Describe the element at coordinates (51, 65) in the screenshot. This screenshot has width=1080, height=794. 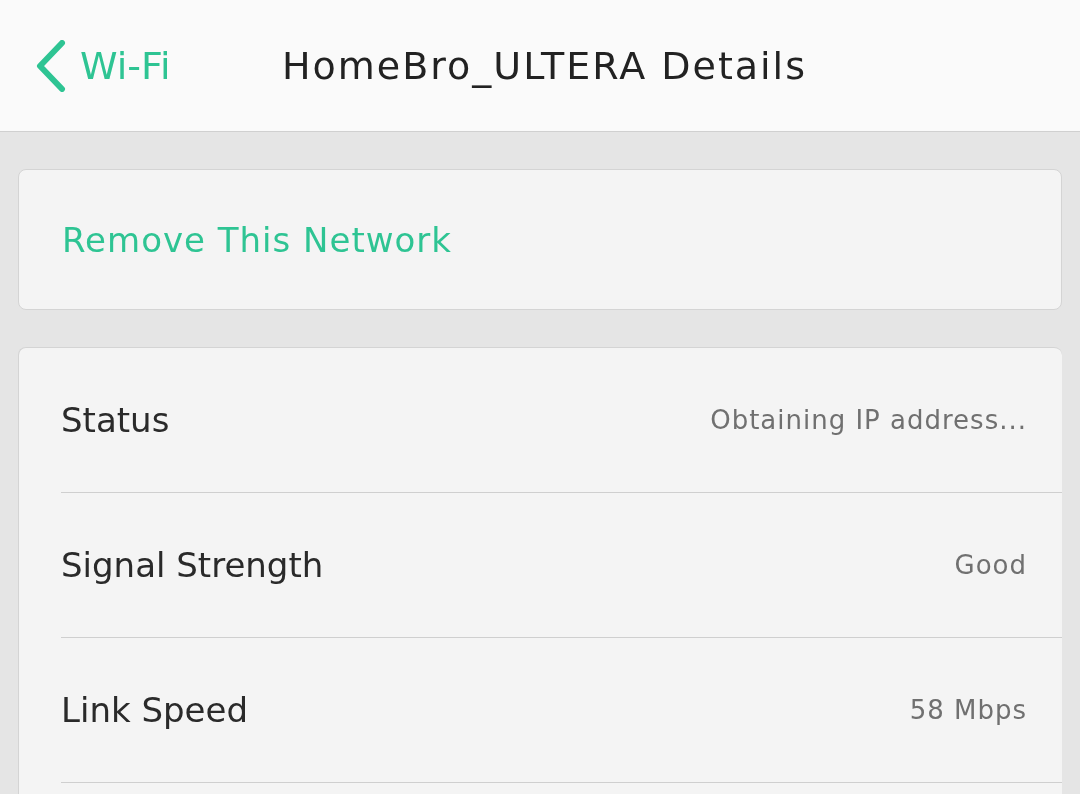
I see `back-chevron-icon` at that location.